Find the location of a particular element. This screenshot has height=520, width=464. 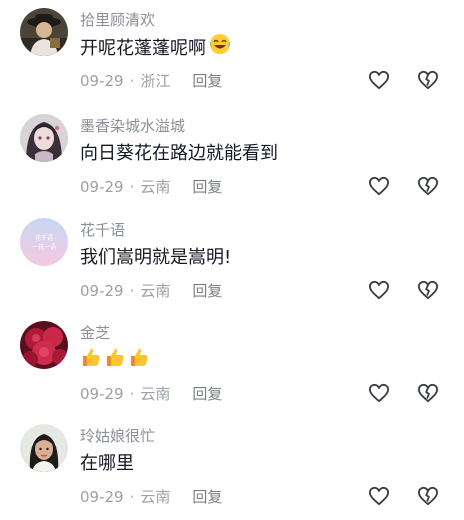

comment-text is located at coordinates (116, 359).